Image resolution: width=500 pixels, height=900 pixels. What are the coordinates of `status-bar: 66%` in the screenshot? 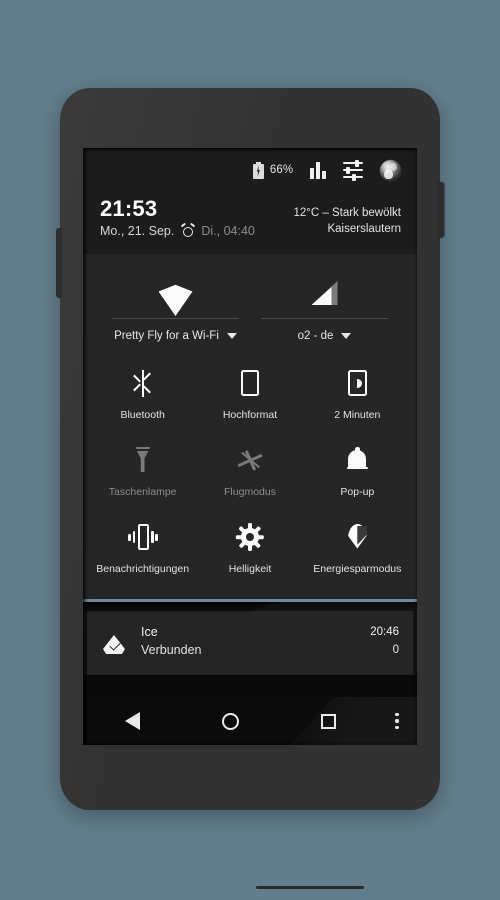 It's located at (250, 170).